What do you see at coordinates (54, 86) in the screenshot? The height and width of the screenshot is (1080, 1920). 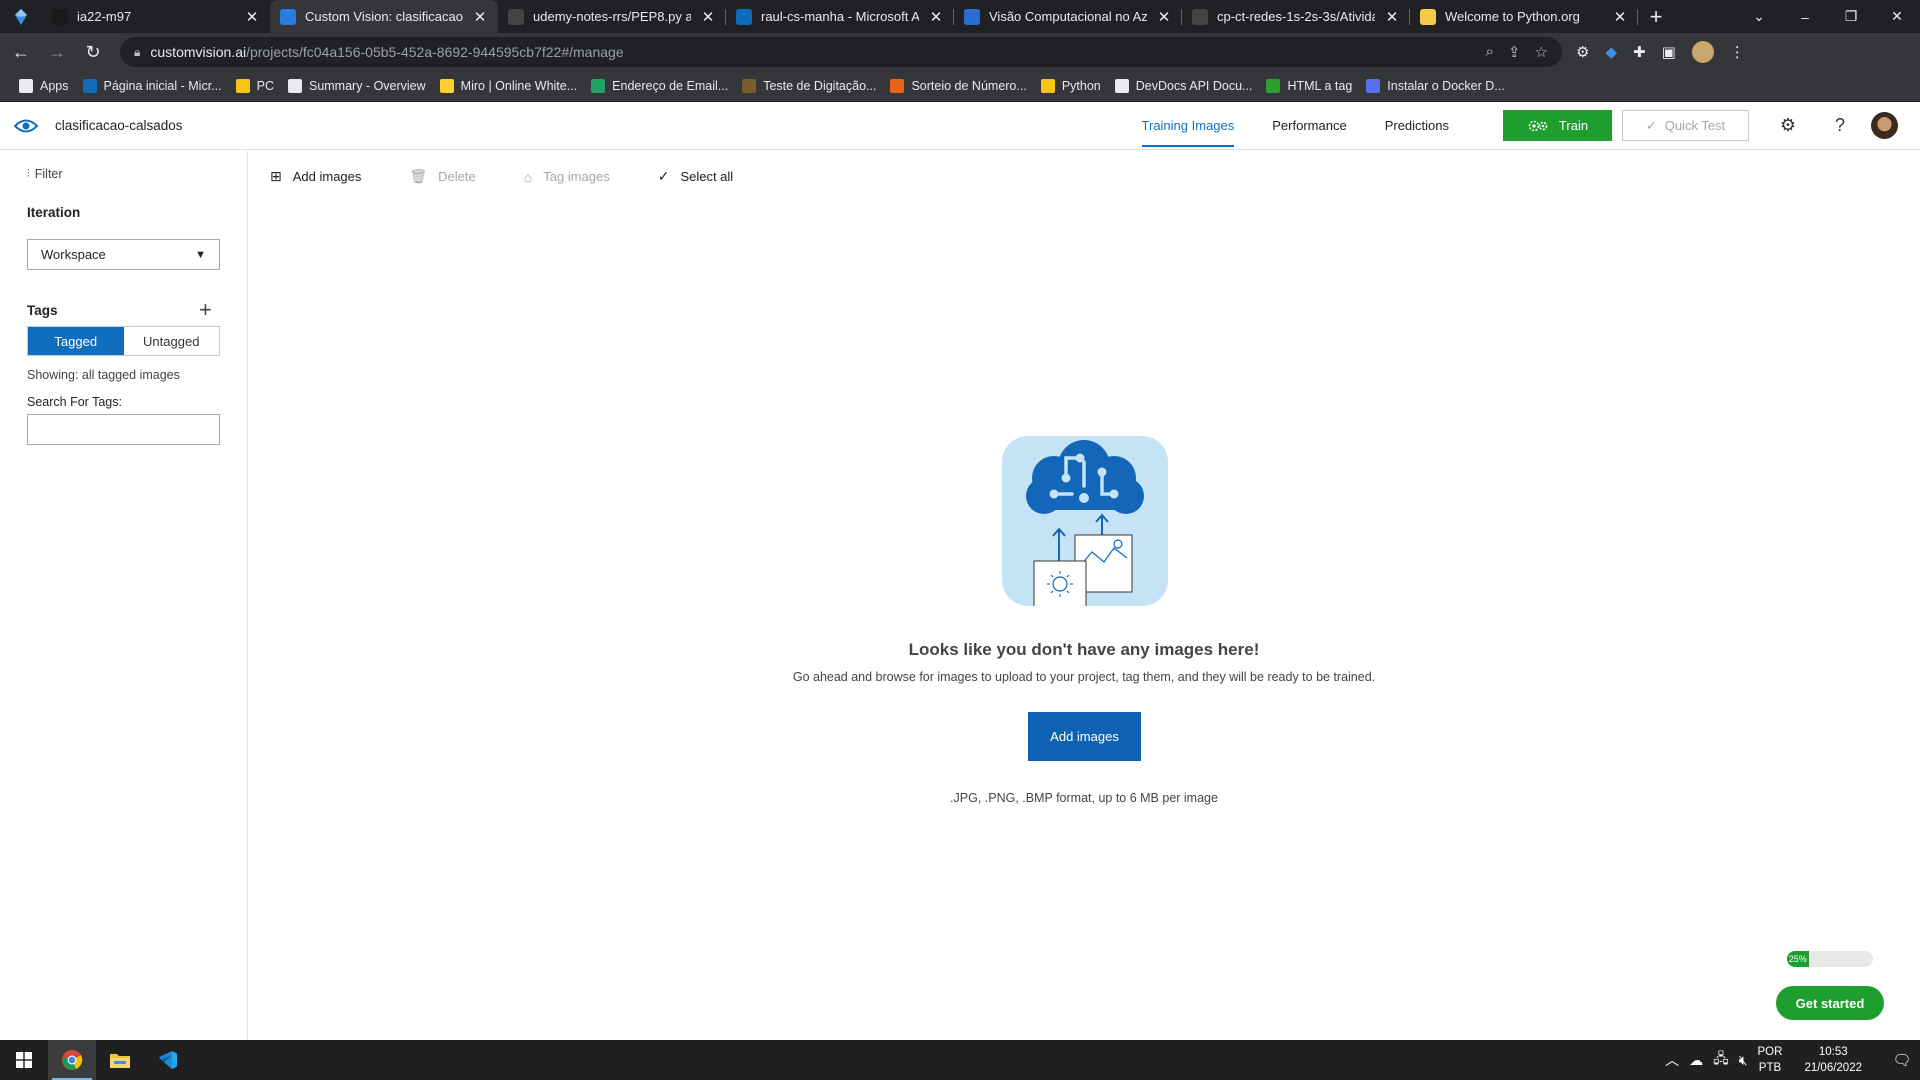 I see `bookmark-label: Apps` at bounding box center [54, 86].